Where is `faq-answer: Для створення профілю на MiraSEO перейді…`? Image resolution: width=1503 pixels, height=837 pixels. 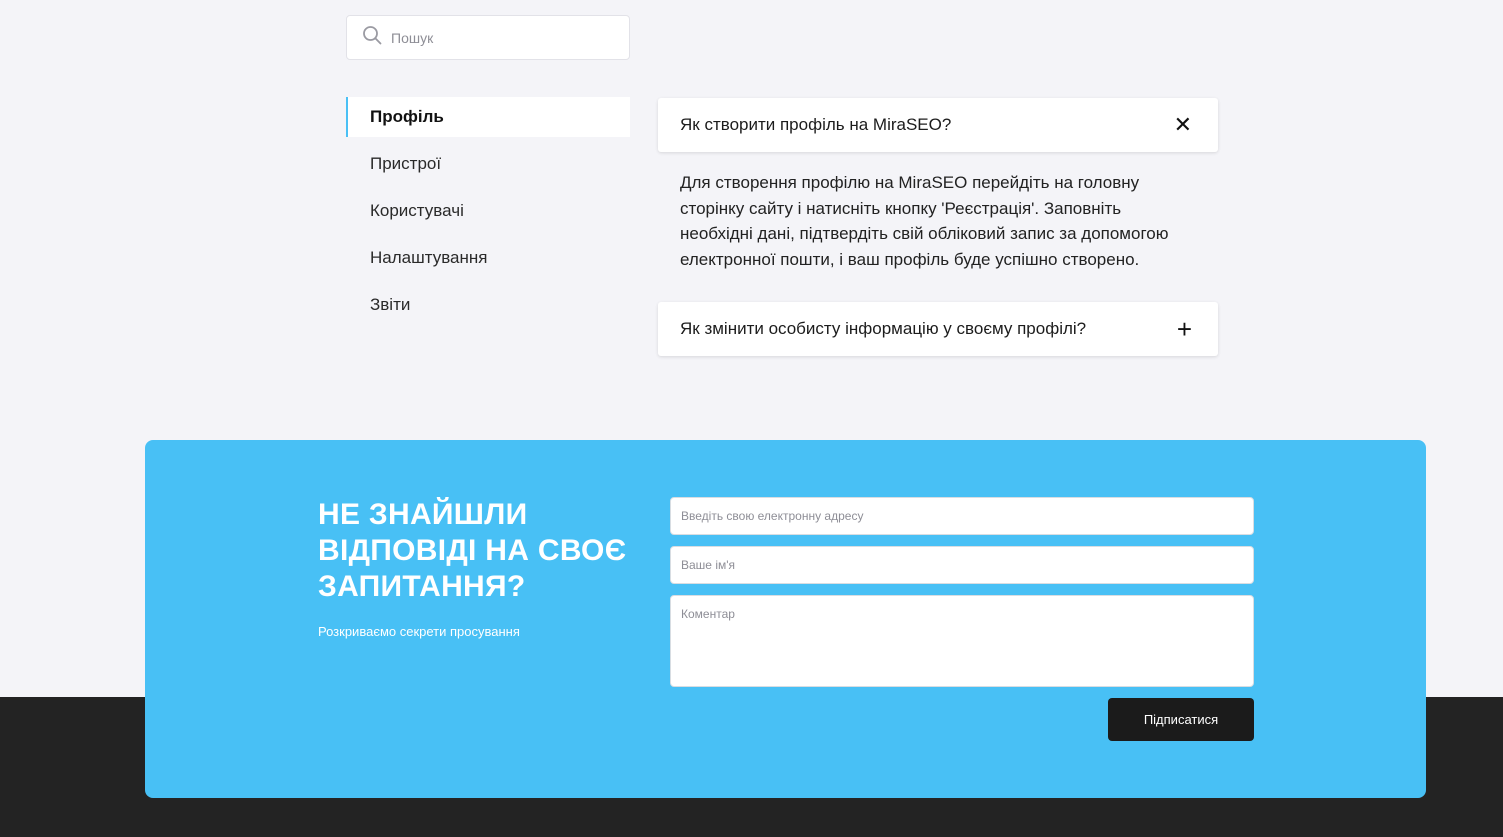 faq-answer: Для створення профілю на MiraSEO перейді… is located at coordinates (924, 221).